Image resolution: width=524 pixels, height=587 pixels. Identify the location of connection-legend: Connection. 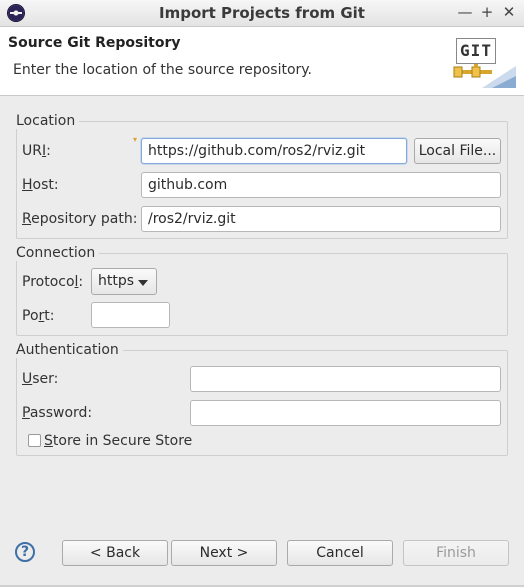
(58, 253).